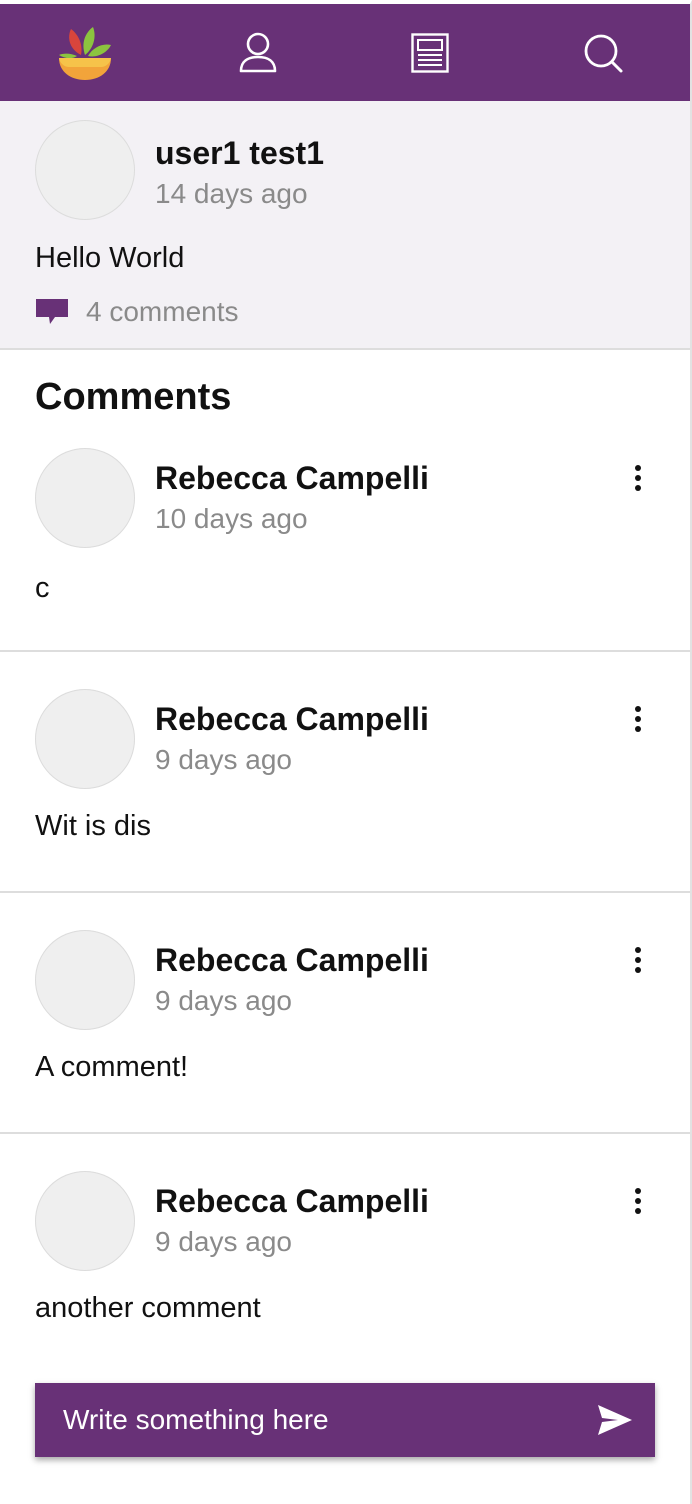  What do you see at coordinates (133, 397) in the screenshot?
I see `comments-heading: Comments` at bounding box center [133, 397].